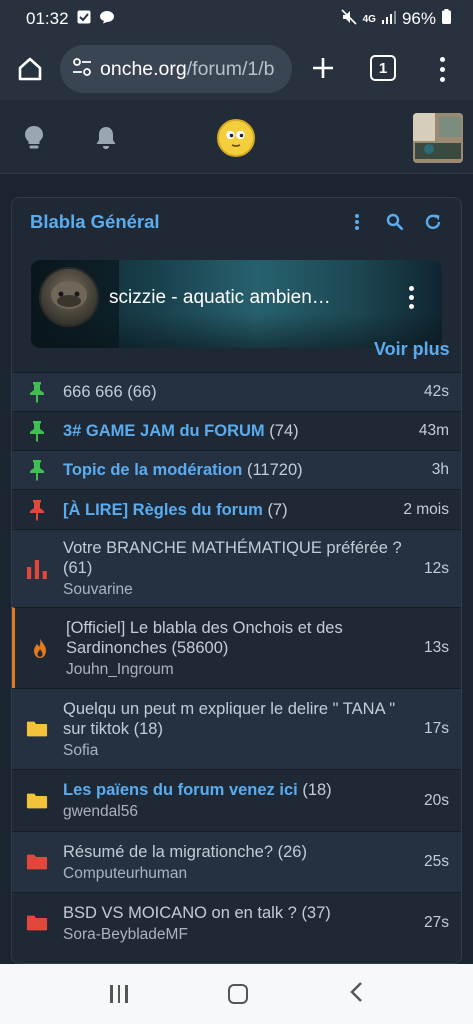 The width and height of the screenshot is (473, 1024). Describe the element at coordinates (349, 19) in the screenshot. I see `mute-icon` at that location.